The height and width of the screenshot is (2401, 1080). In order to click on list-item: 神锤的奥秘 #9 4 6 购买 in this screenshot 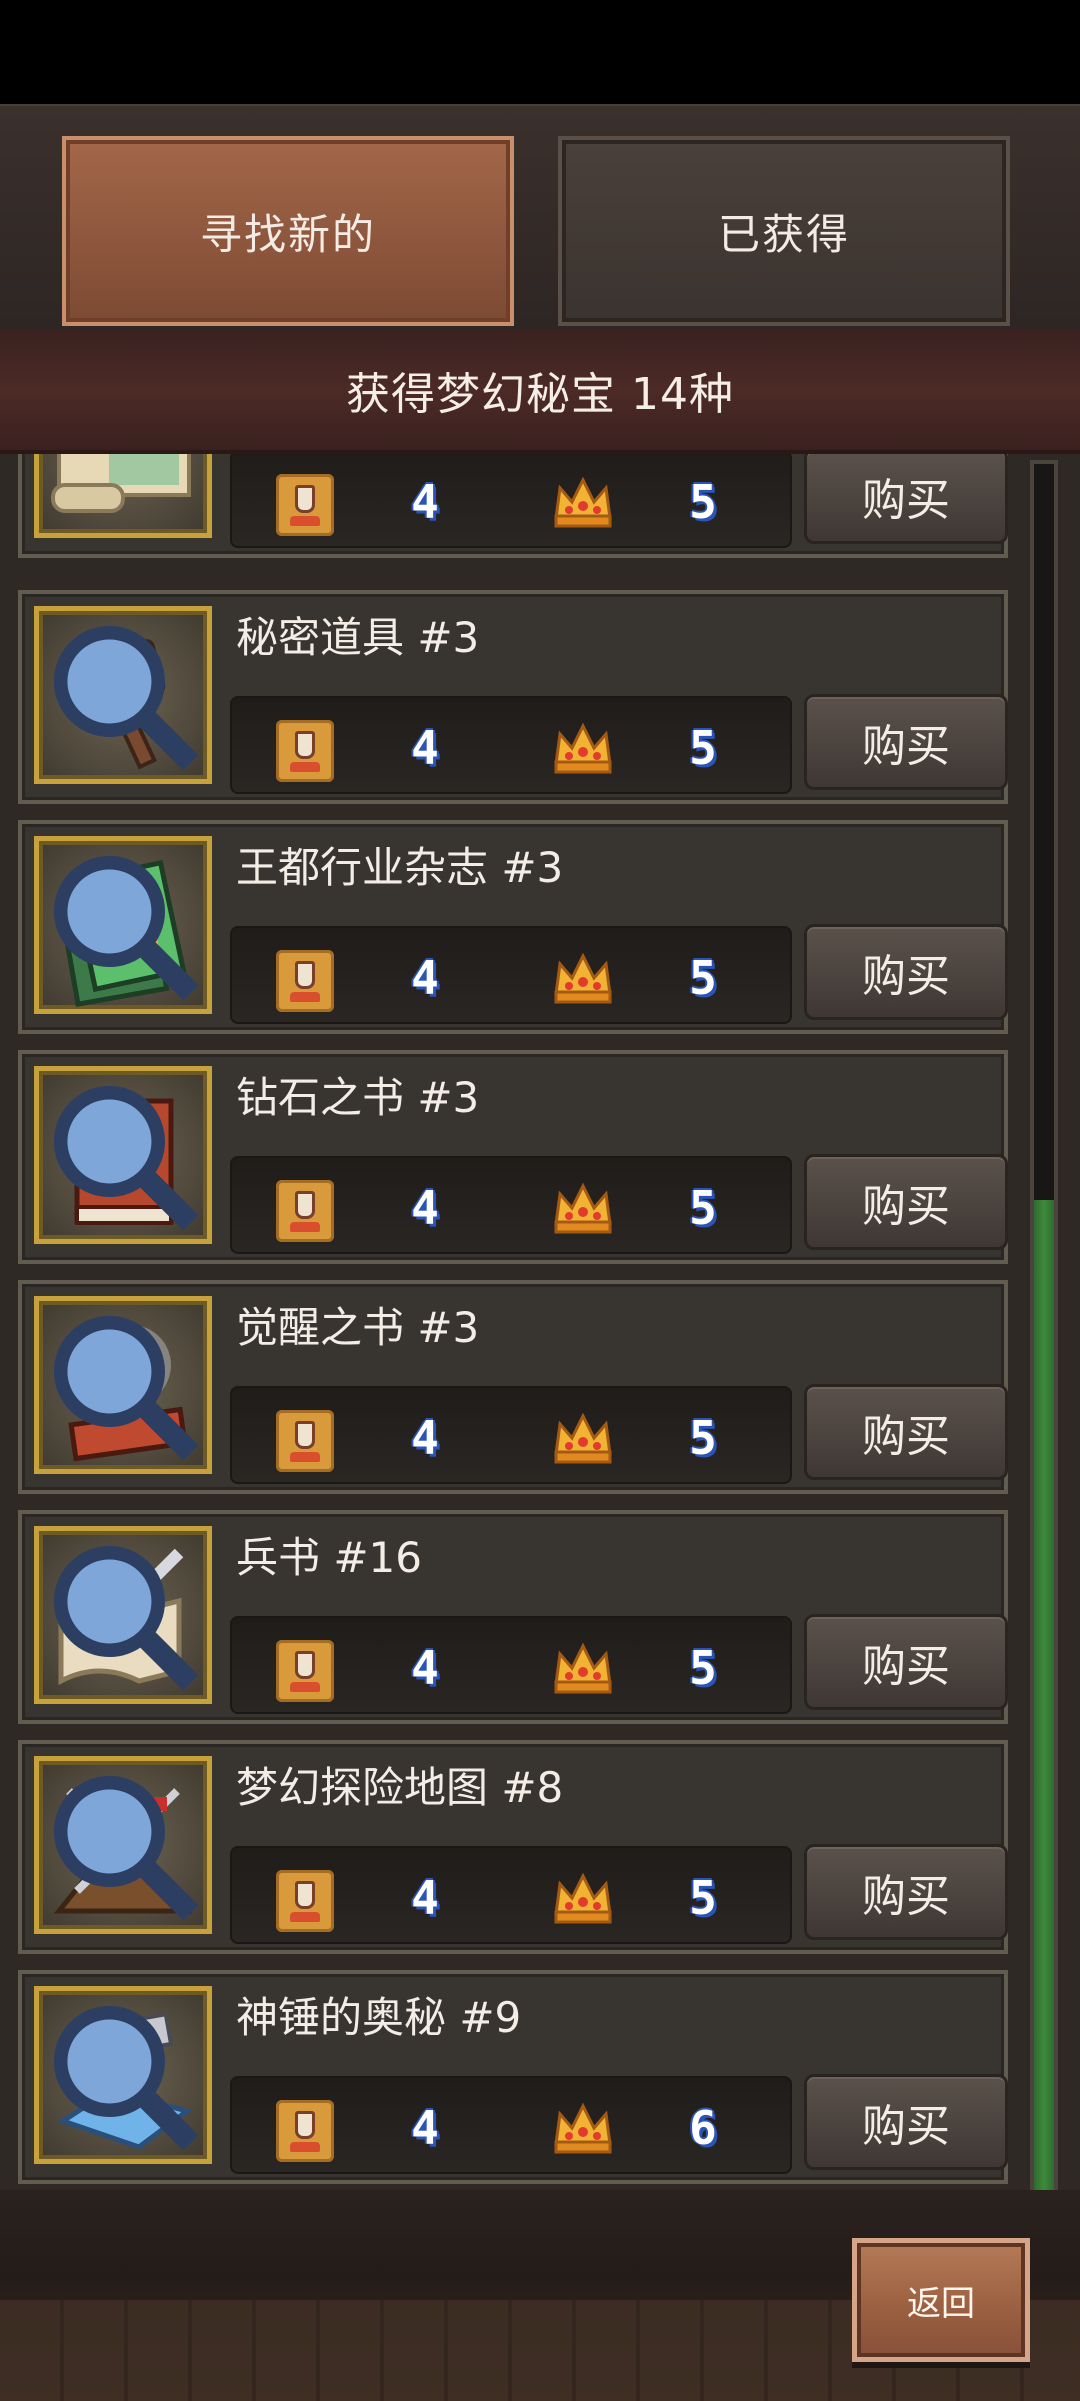, I will do `click(513, 2077)`.